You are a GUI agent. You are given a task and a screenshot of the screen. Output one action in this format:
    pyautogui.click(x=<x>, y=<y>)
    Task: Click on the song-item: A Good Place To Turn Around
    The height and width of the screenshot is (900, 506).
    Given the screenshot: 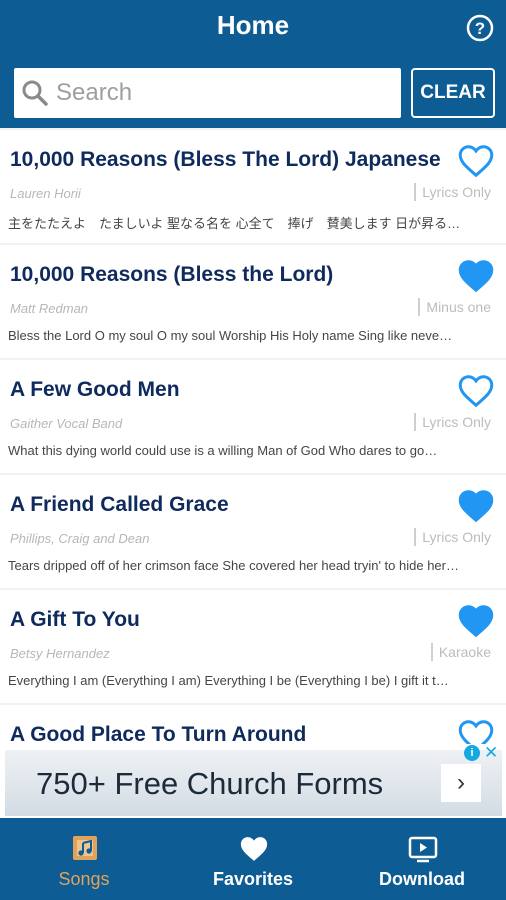 What is the action you would take?
    pyautogui.click(x=253, y=724)
    